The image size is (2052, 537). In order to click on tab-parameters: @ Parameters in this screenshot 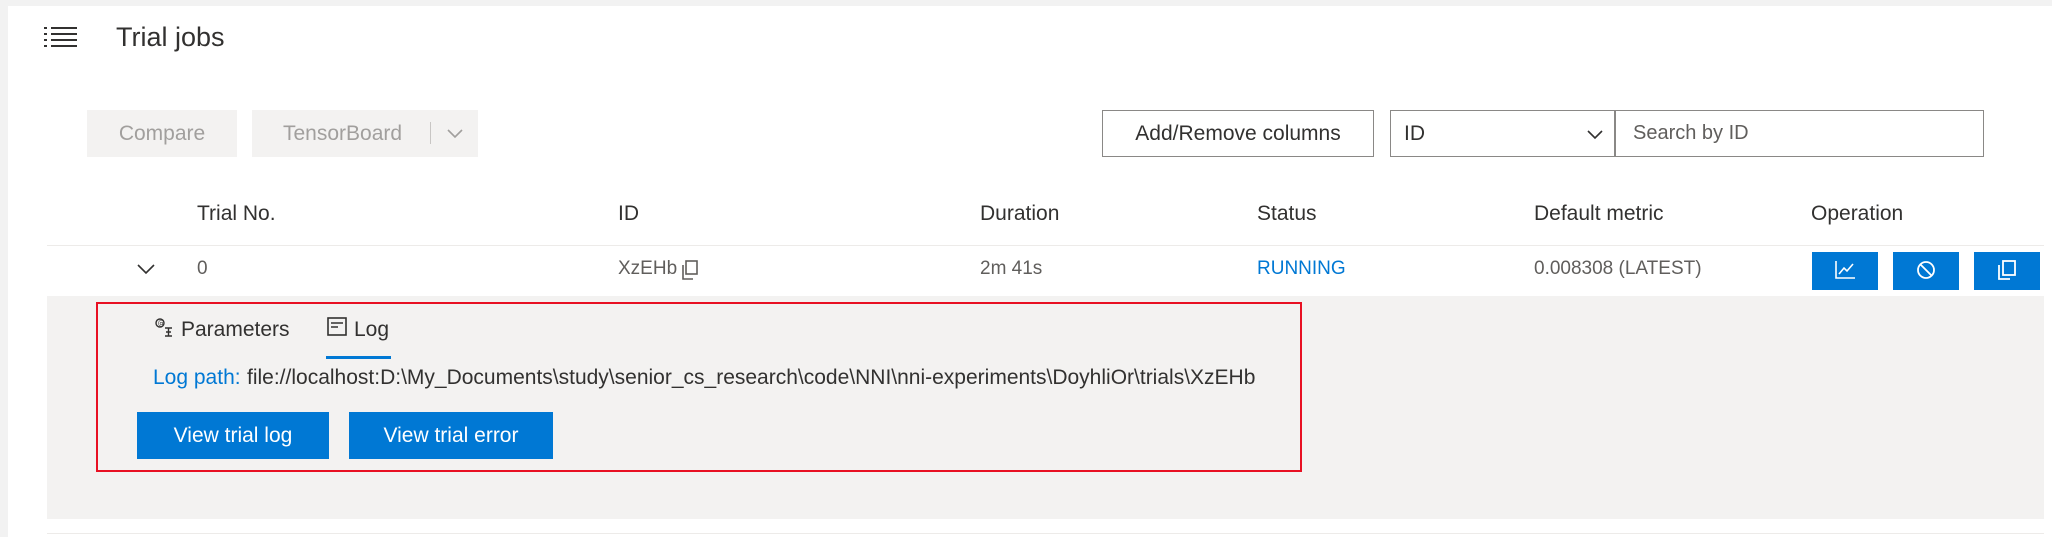, I will do `click(221, 330)`.